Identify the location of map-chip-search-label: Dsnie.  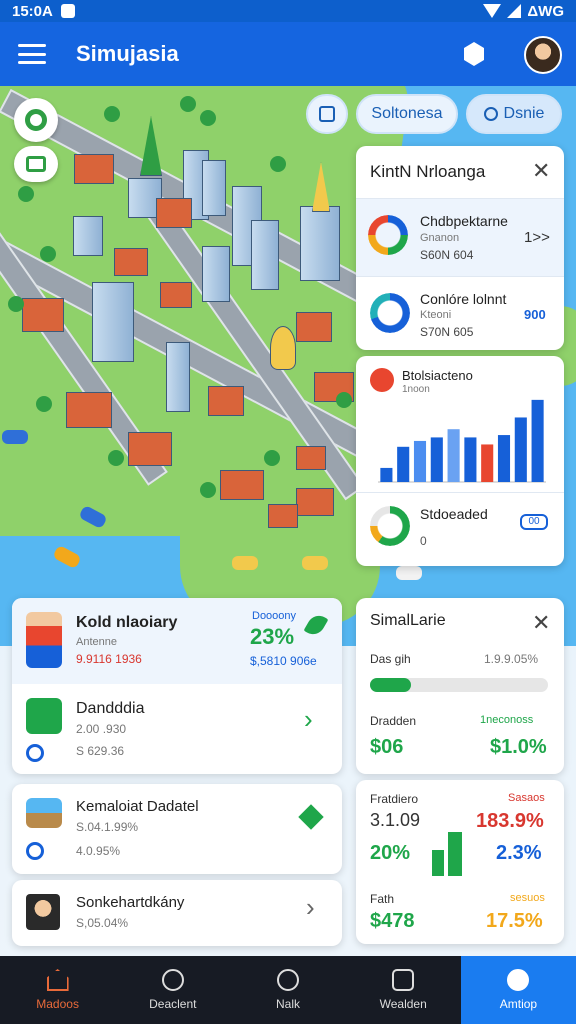
(524, 113).